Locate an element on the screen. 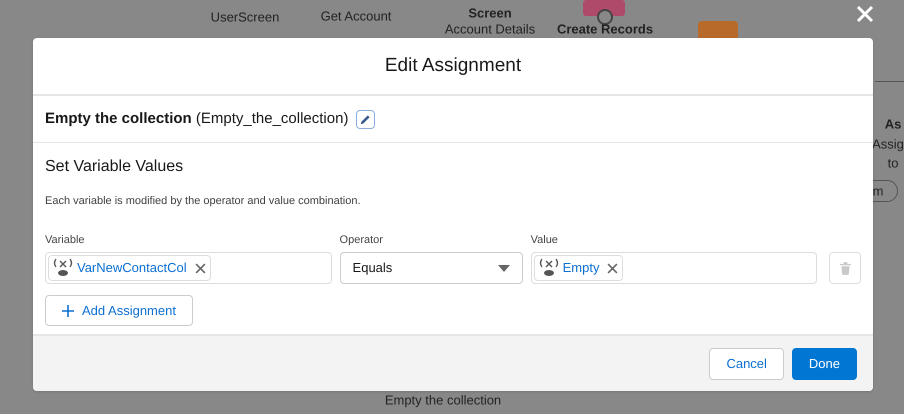  node-label: Empty the collection is located at coordinates (443, 400).